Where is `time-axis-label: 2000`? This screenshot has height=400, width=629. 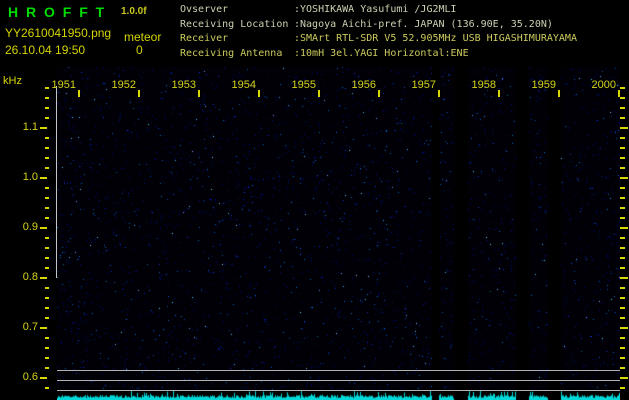
time-axis-label: 2000 is located at coordinates (603, 85).